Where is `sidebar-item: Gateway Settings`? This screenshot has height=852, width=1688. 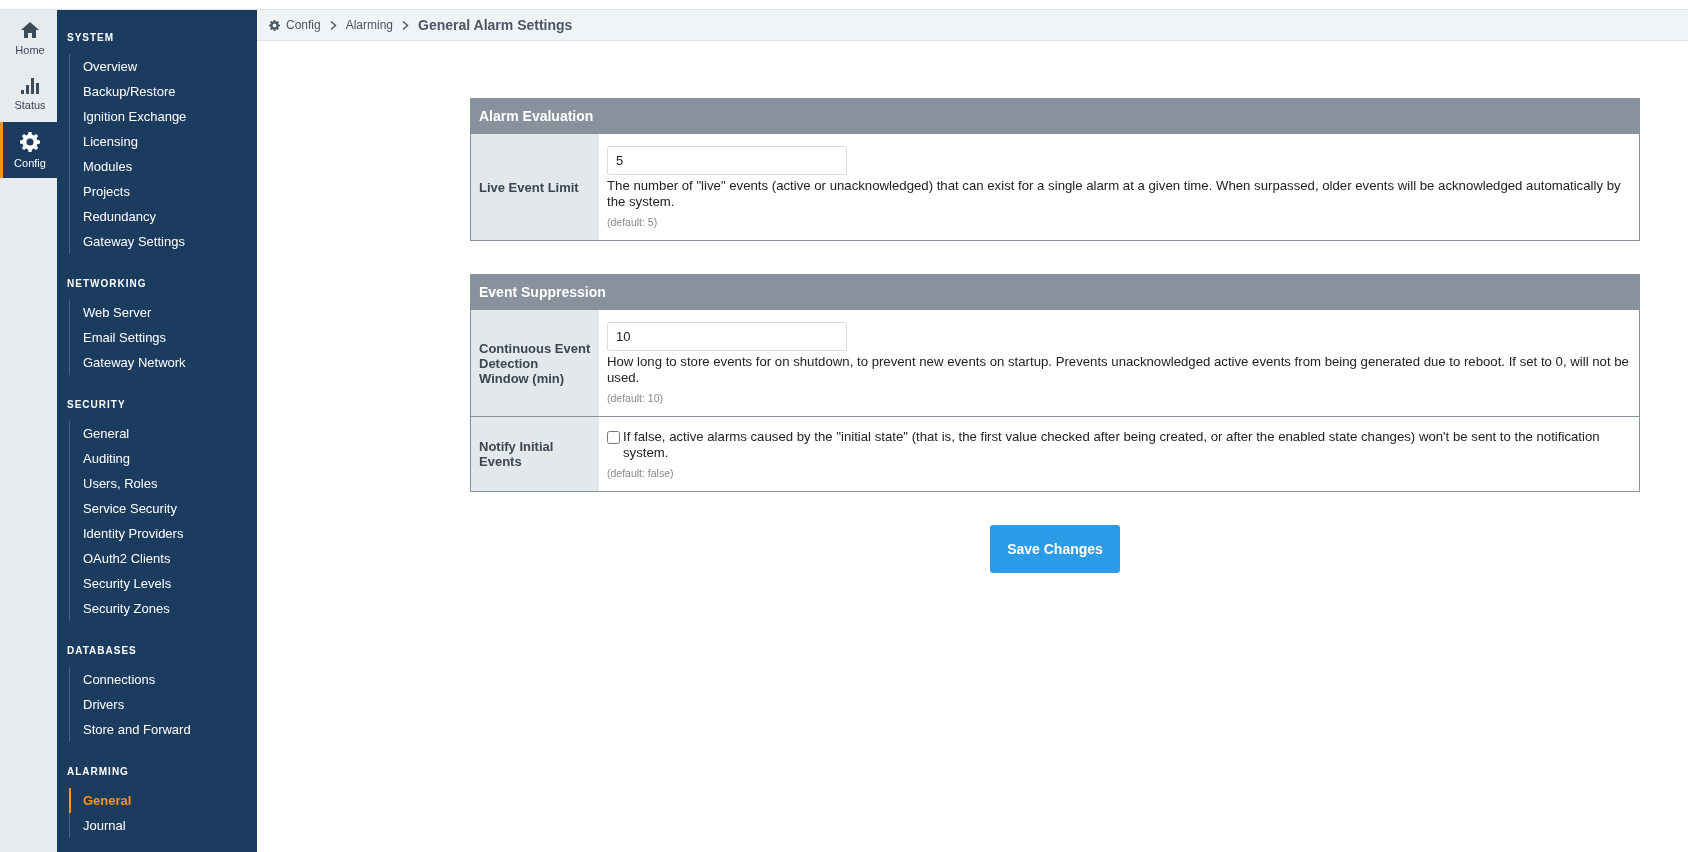 sidebar-item: Gateway Settings is located at coordinates (163, 241).